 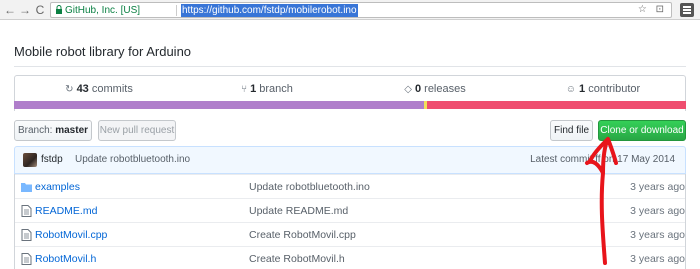 I want to click on commits-count: 43, so click(x=82, y=89).